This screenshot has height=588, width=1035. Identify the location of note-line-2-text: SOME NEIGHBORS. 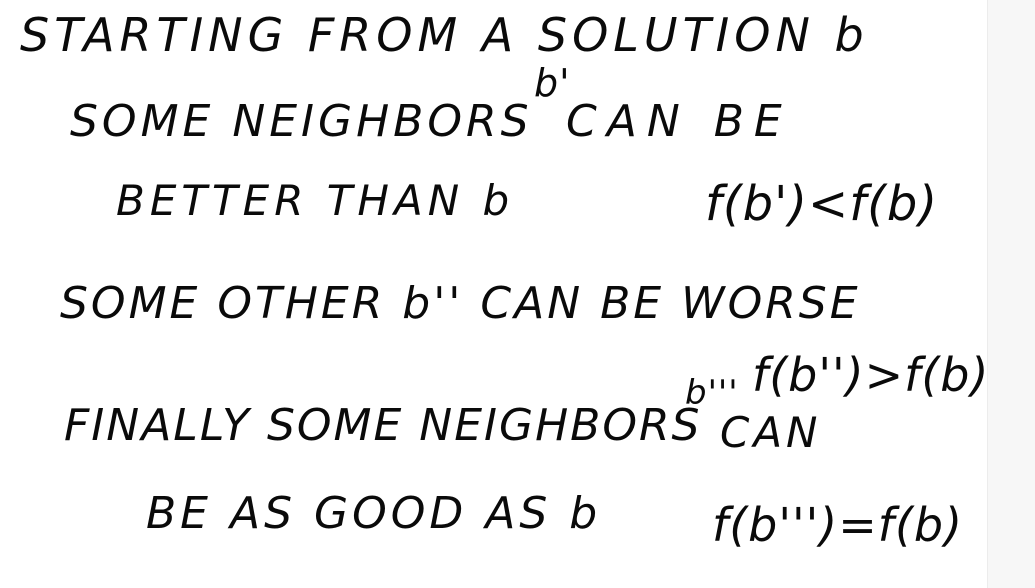
(301, 121).